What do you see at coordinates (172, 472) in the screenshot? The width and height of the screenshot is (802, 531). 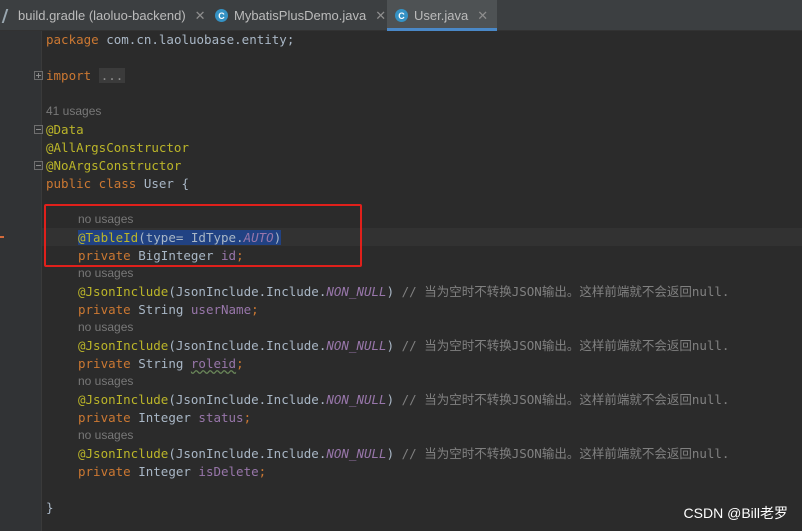 I see `field-isdelete: private Integer isDelete;` at bounding box center [172, 472].